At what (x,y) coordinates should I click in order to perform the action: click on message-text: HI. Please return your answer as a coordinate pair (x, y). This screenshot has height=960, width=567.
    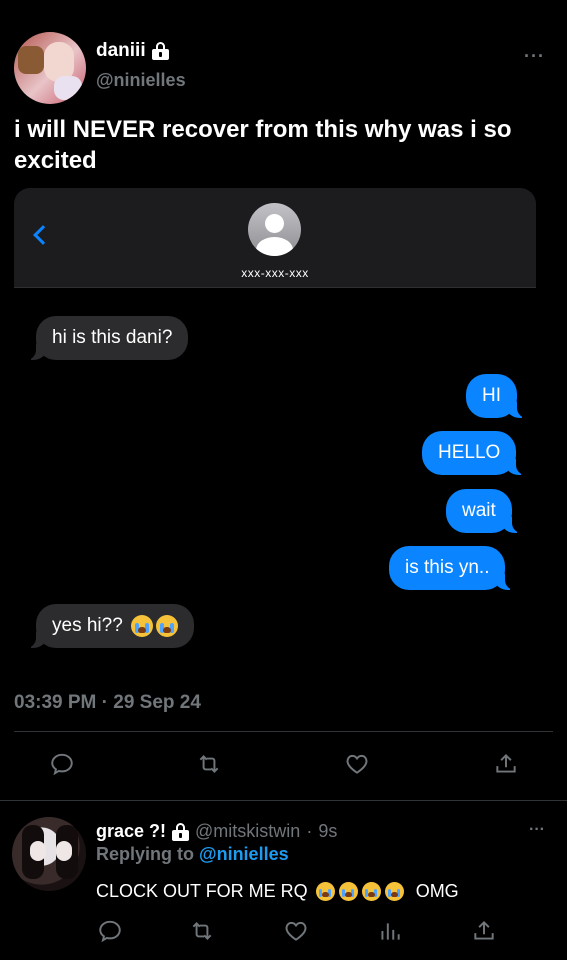
    Looking at the image, I should click on (491, 395).